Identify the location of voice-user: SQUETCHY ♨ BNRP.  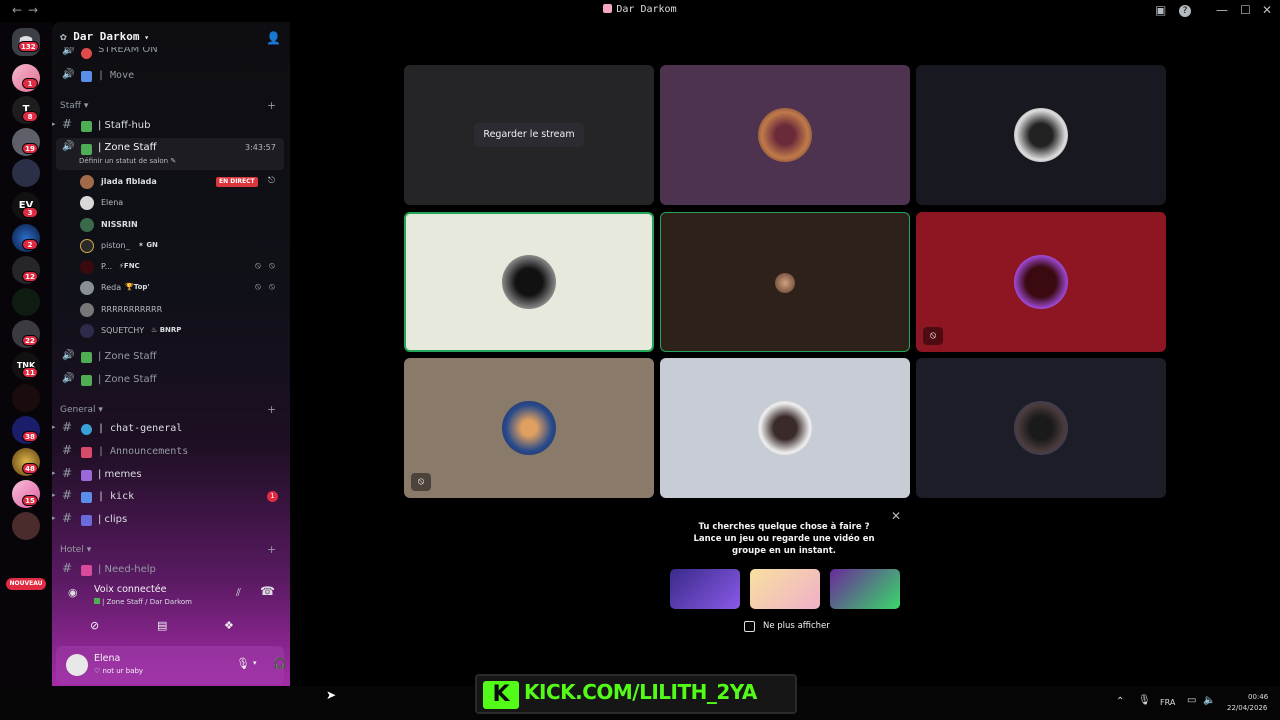
(171, 331).